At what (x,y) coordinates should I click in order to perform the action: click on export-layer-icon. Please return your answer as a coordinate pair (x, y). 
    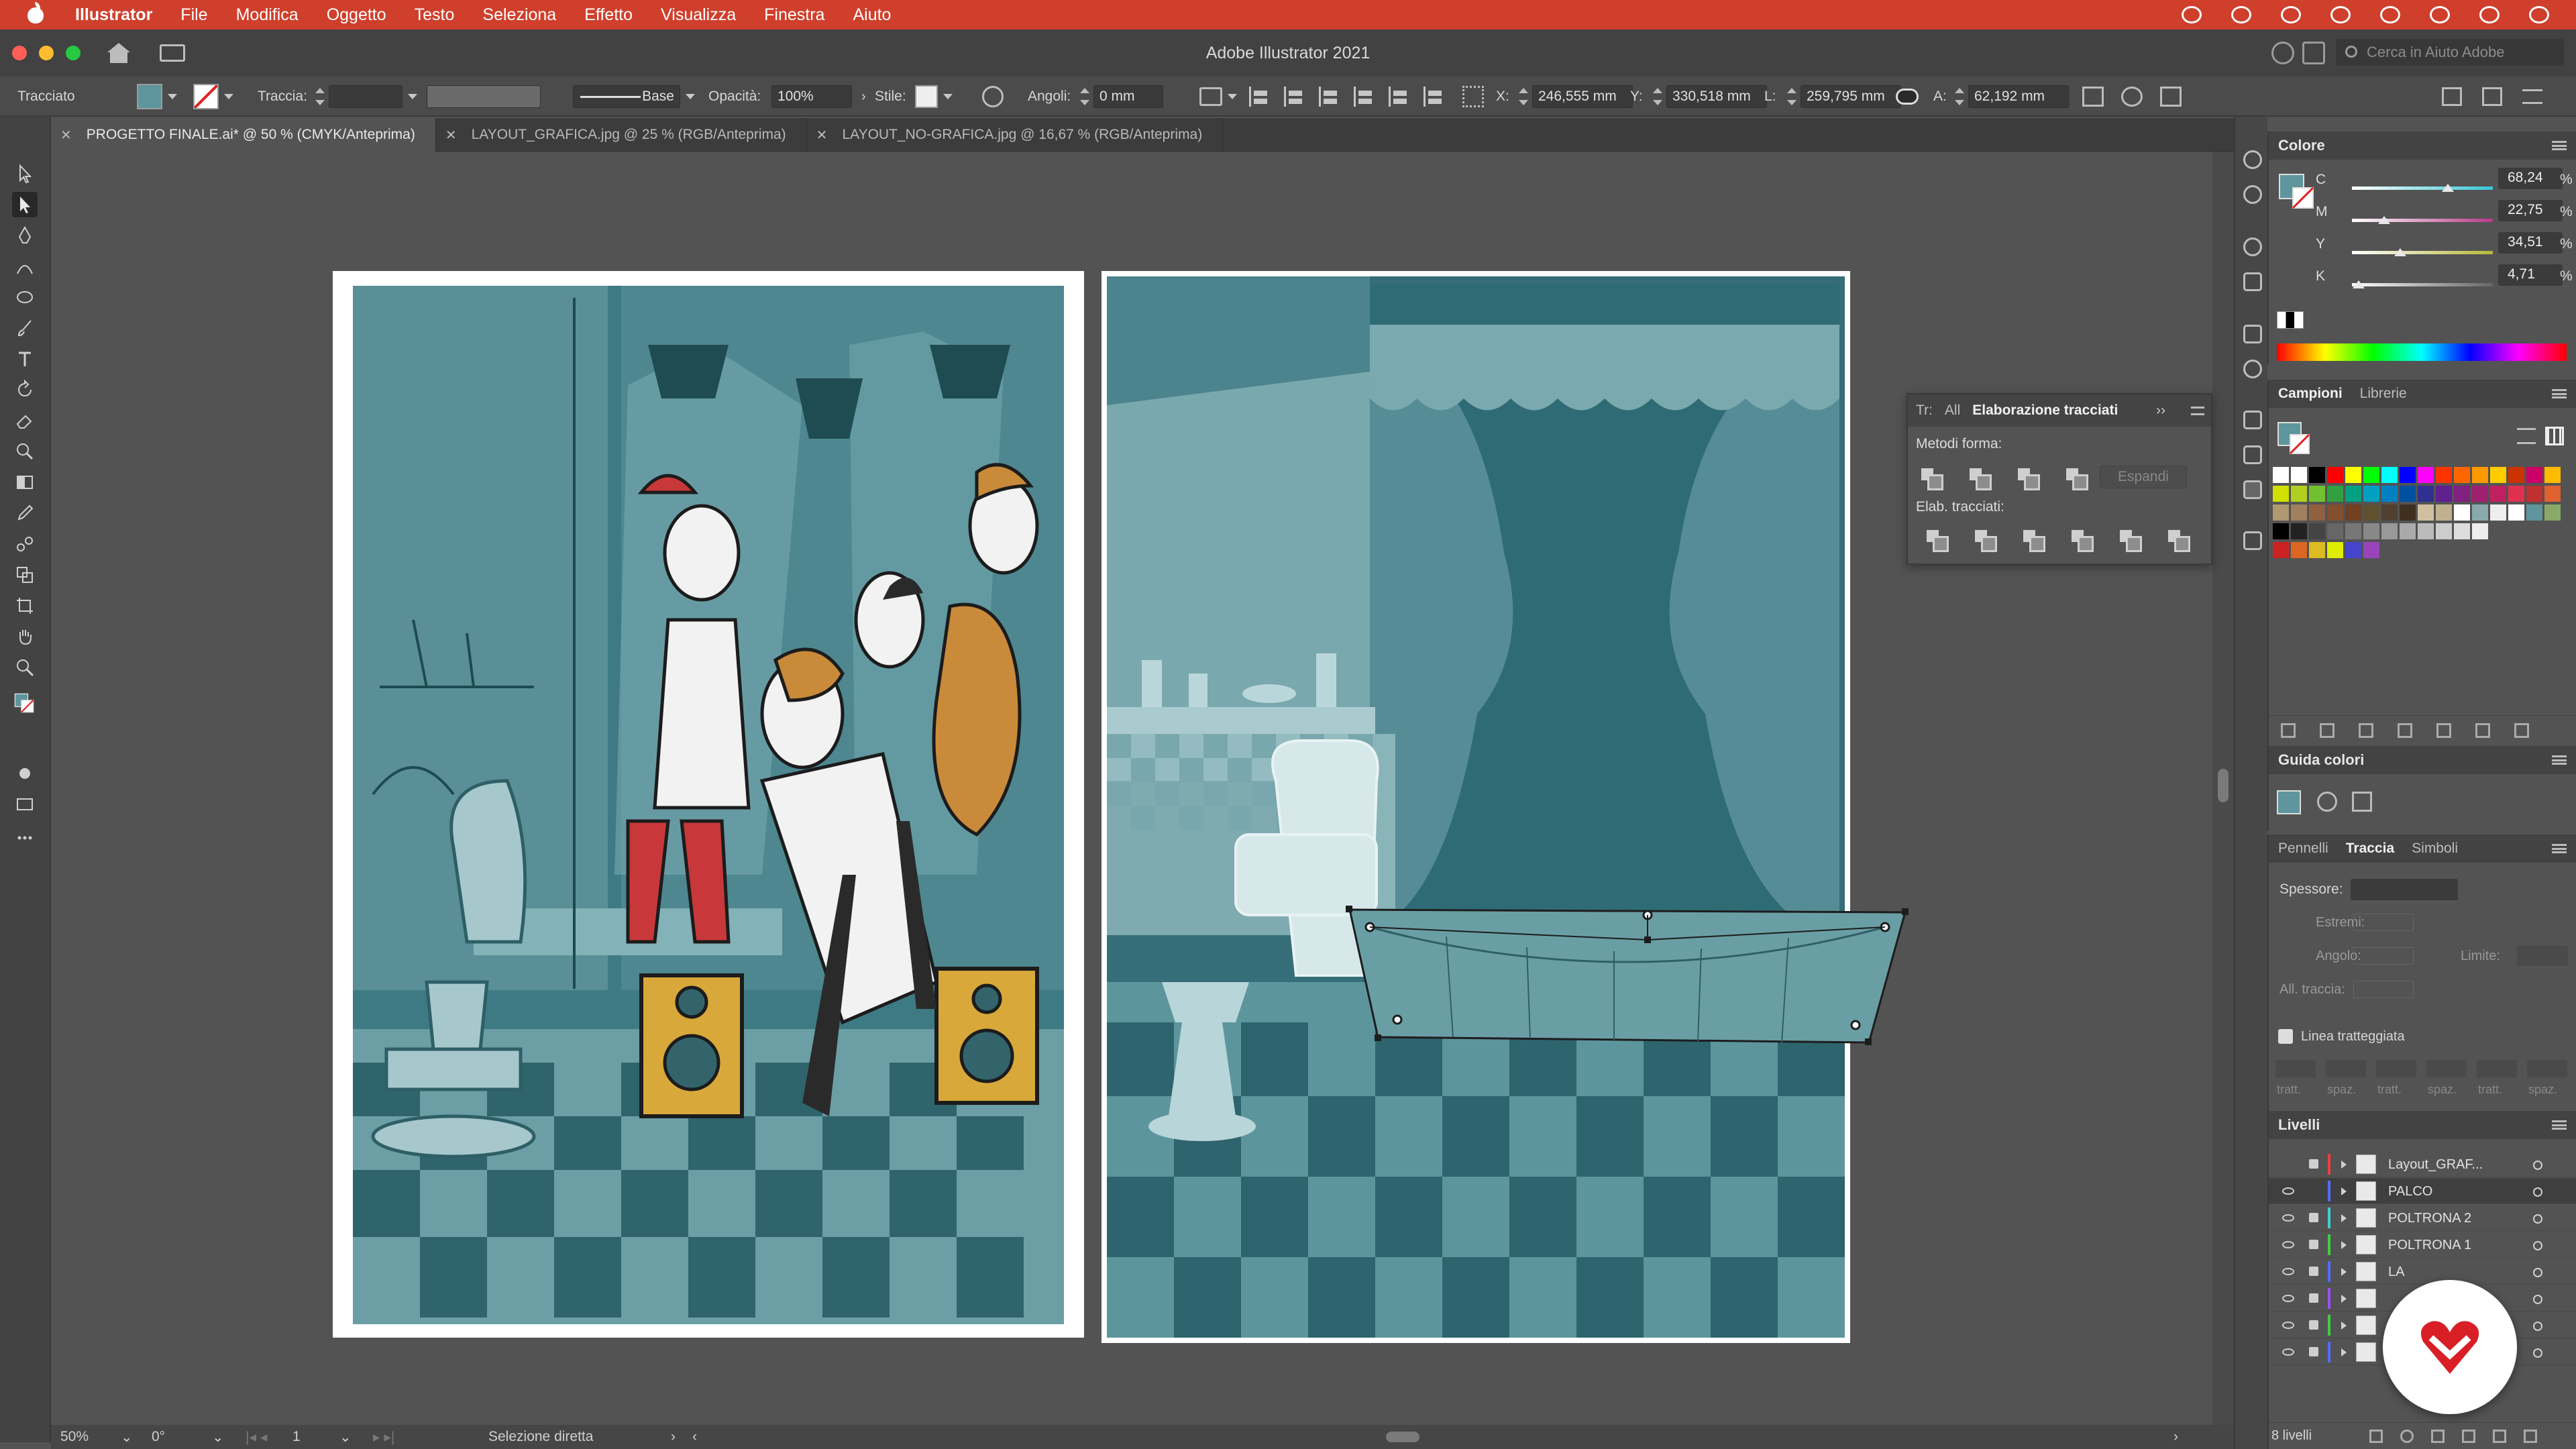
    Looking at the image, I should click on (2376, 1436).